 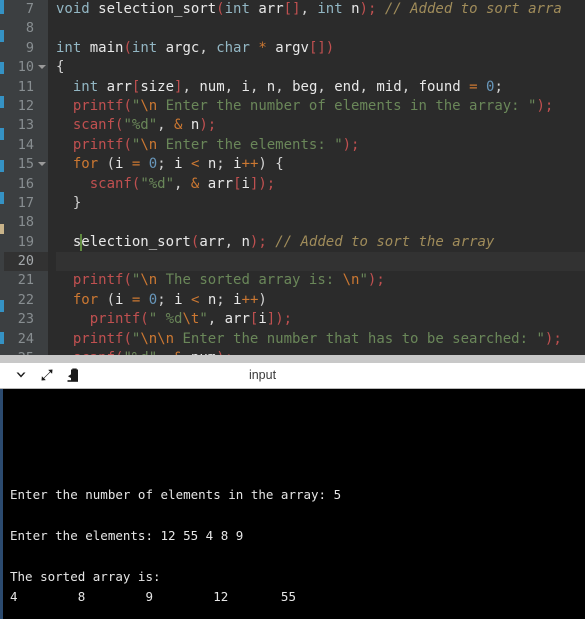 I want to click on code-token: main, so click(x=106, y=47).